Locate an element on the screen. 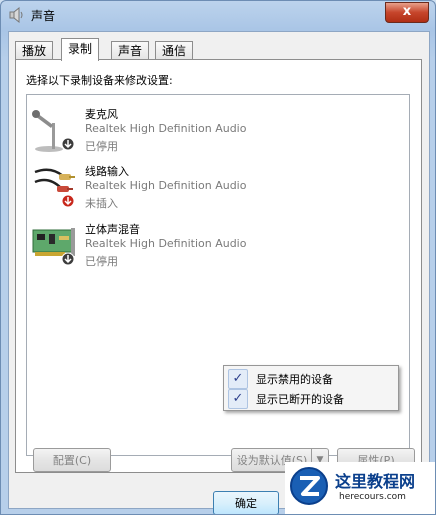  close-button: x is located at coordinates (407, 12).